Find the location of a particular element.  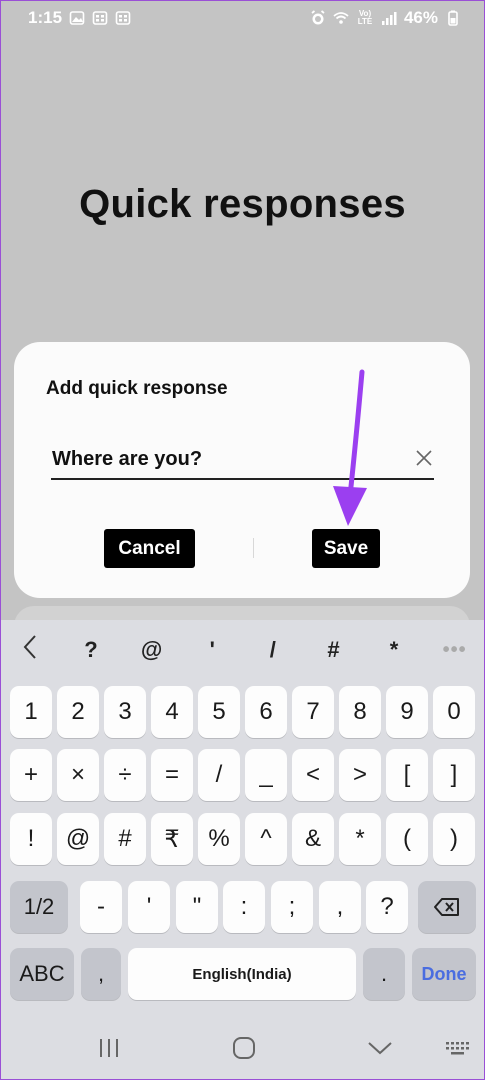

key: ÷ is located at coordinates (125, 775).